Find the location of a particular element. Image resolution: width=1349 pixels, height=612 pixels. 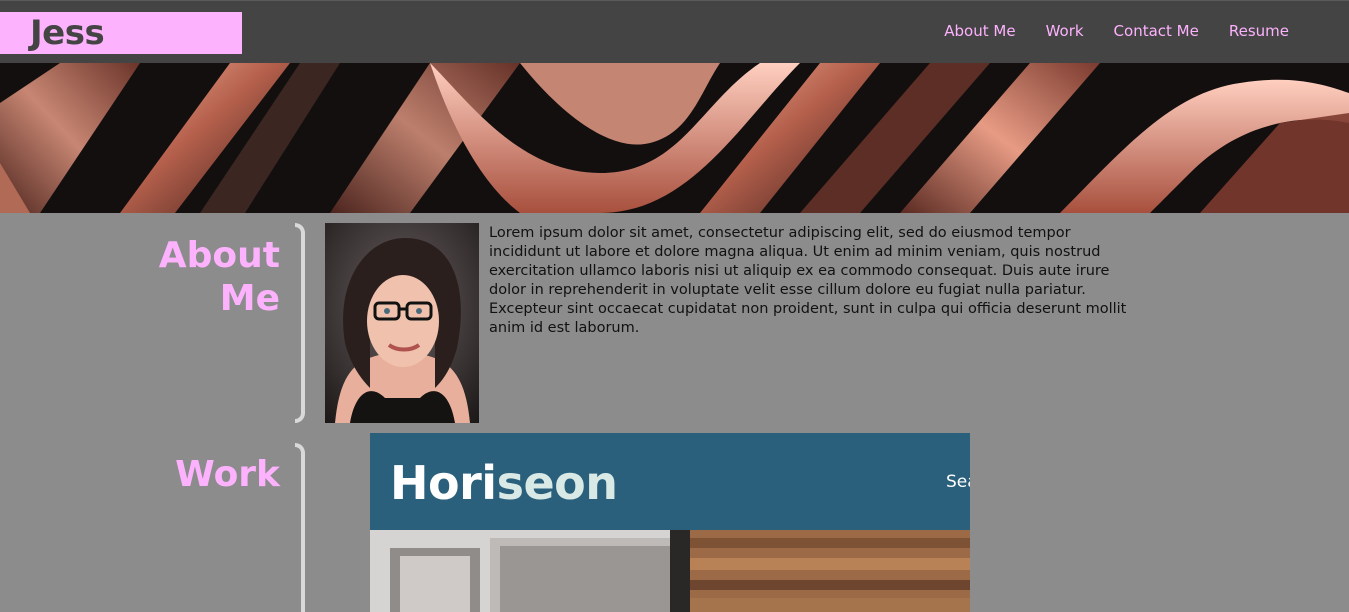

nav-contact-me: Contact Me is located at coordinates (1156, 31).